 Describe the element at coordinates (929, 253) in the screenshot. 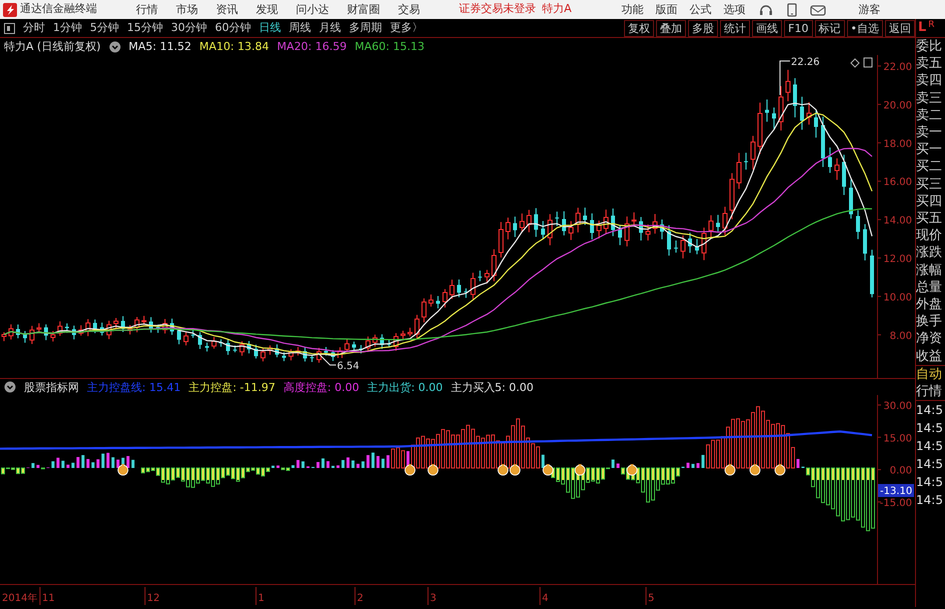

I see `quote-label: 涨跌` at that location.